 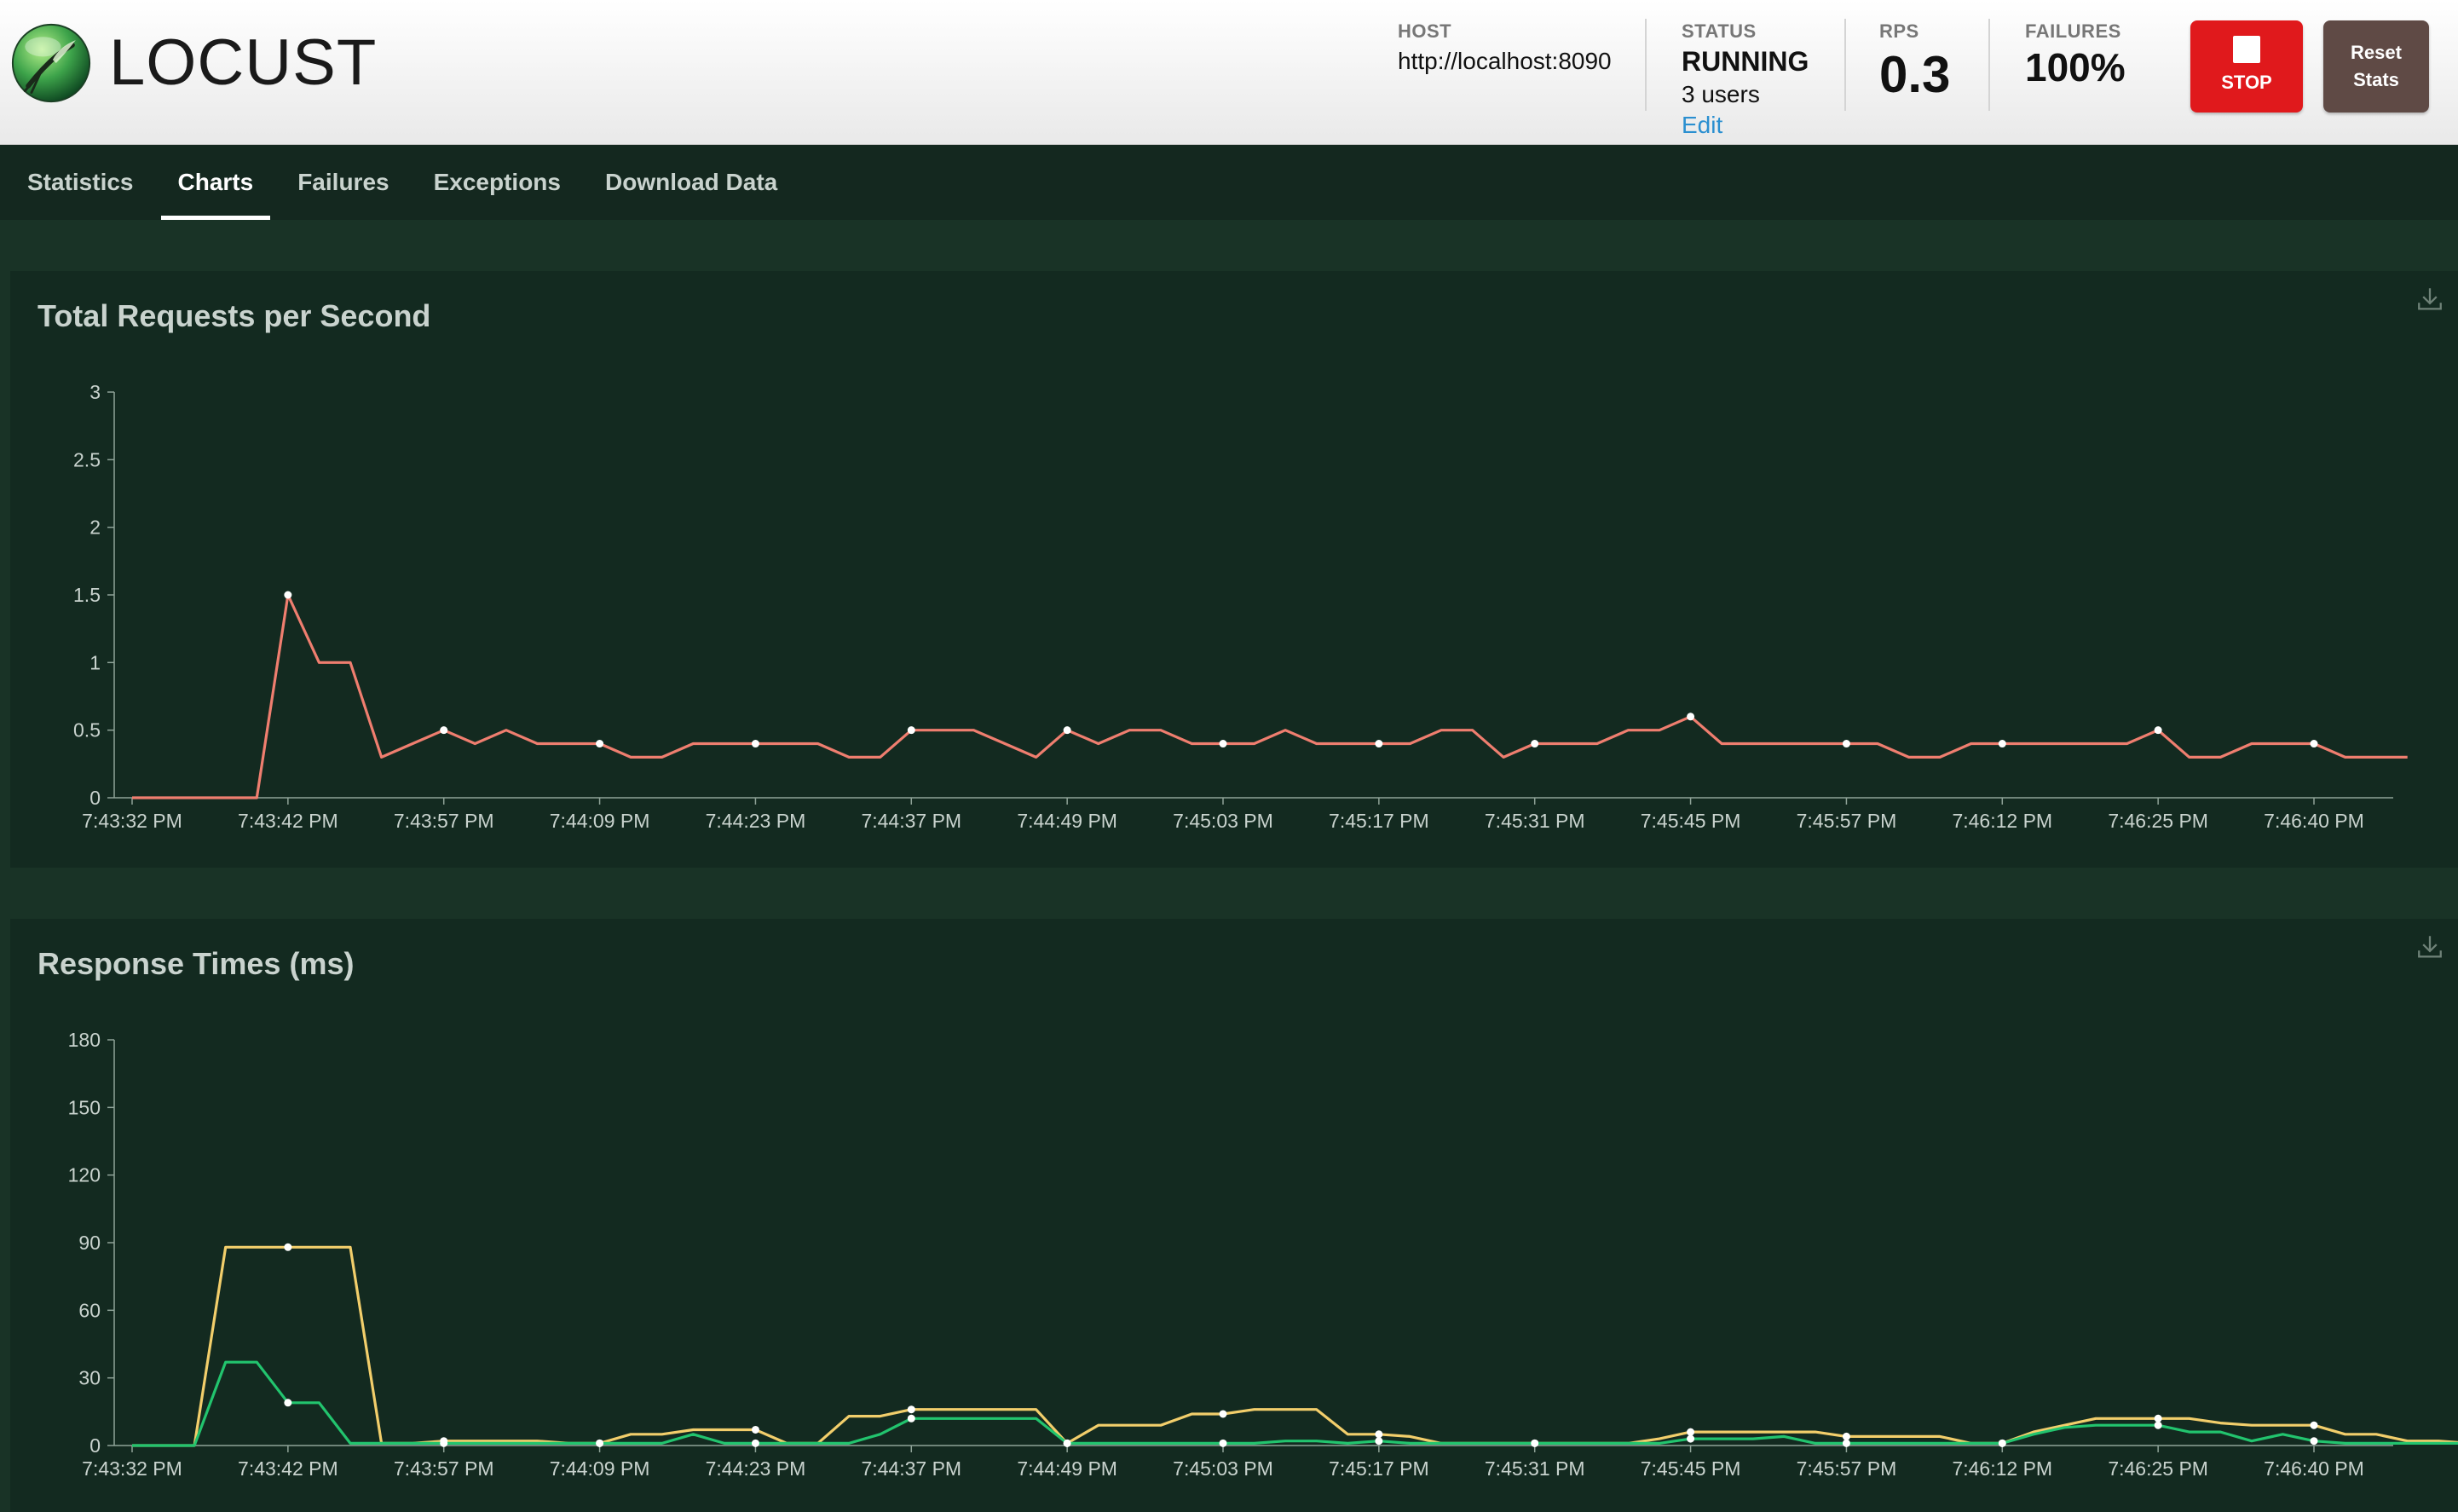 What do you see at coordinates (84, 1175) in the screenshot?
I see `y-tick-label: 120` at bounding box center [84, 1175].